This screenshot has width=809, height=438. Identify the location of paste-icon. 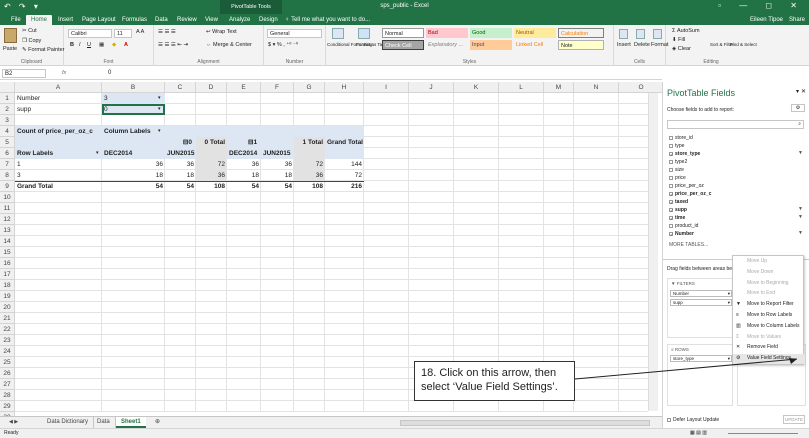
(10, 35).